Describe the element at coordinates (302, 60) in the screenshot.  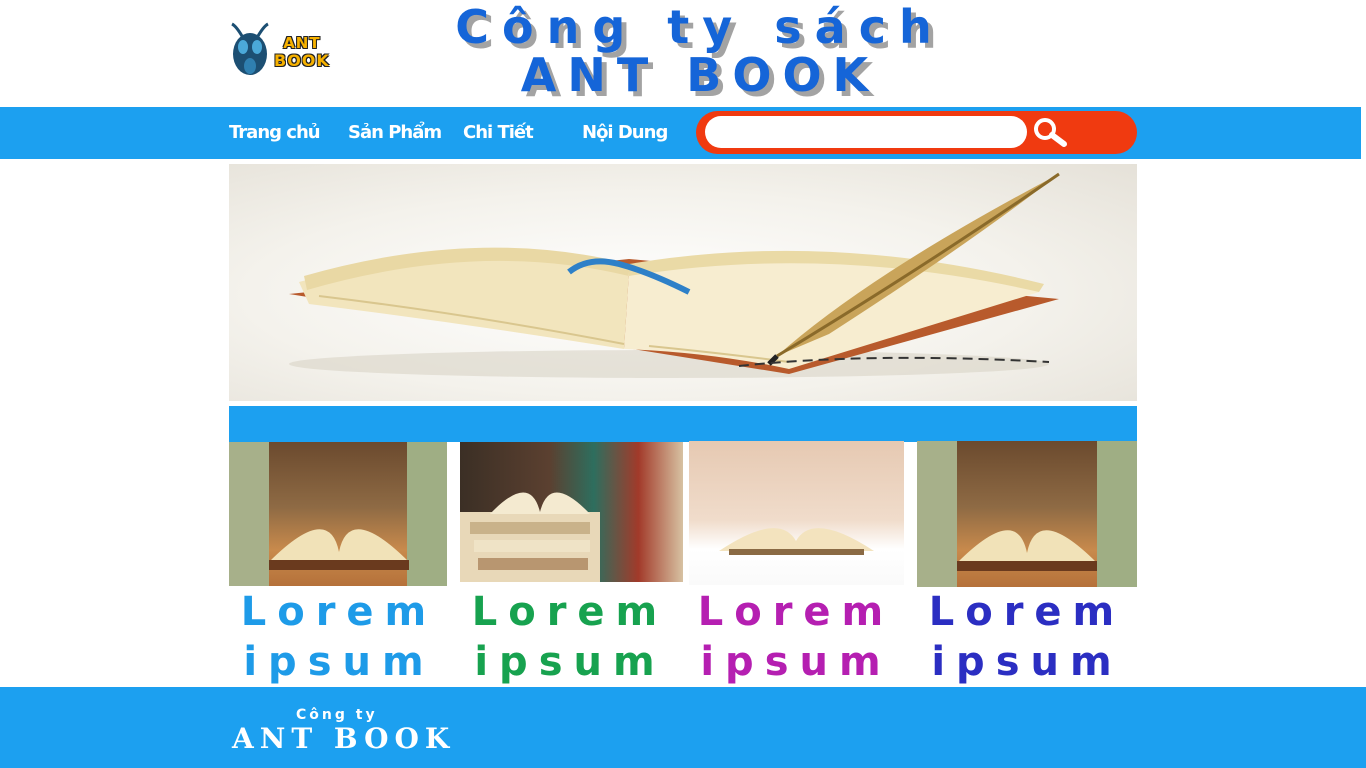
I see `logo-text-line2: BOOK` at that location.